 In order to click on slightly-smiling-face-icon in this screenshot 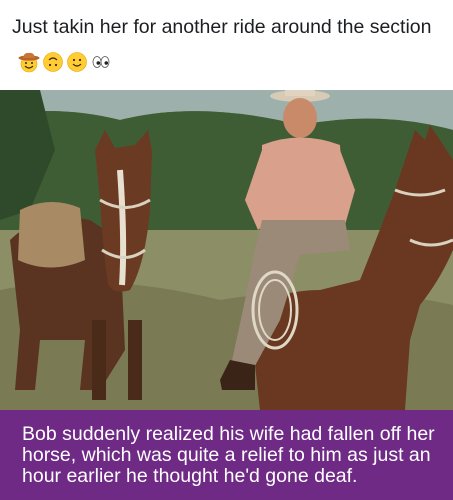, I will do `click(77, 62)`.